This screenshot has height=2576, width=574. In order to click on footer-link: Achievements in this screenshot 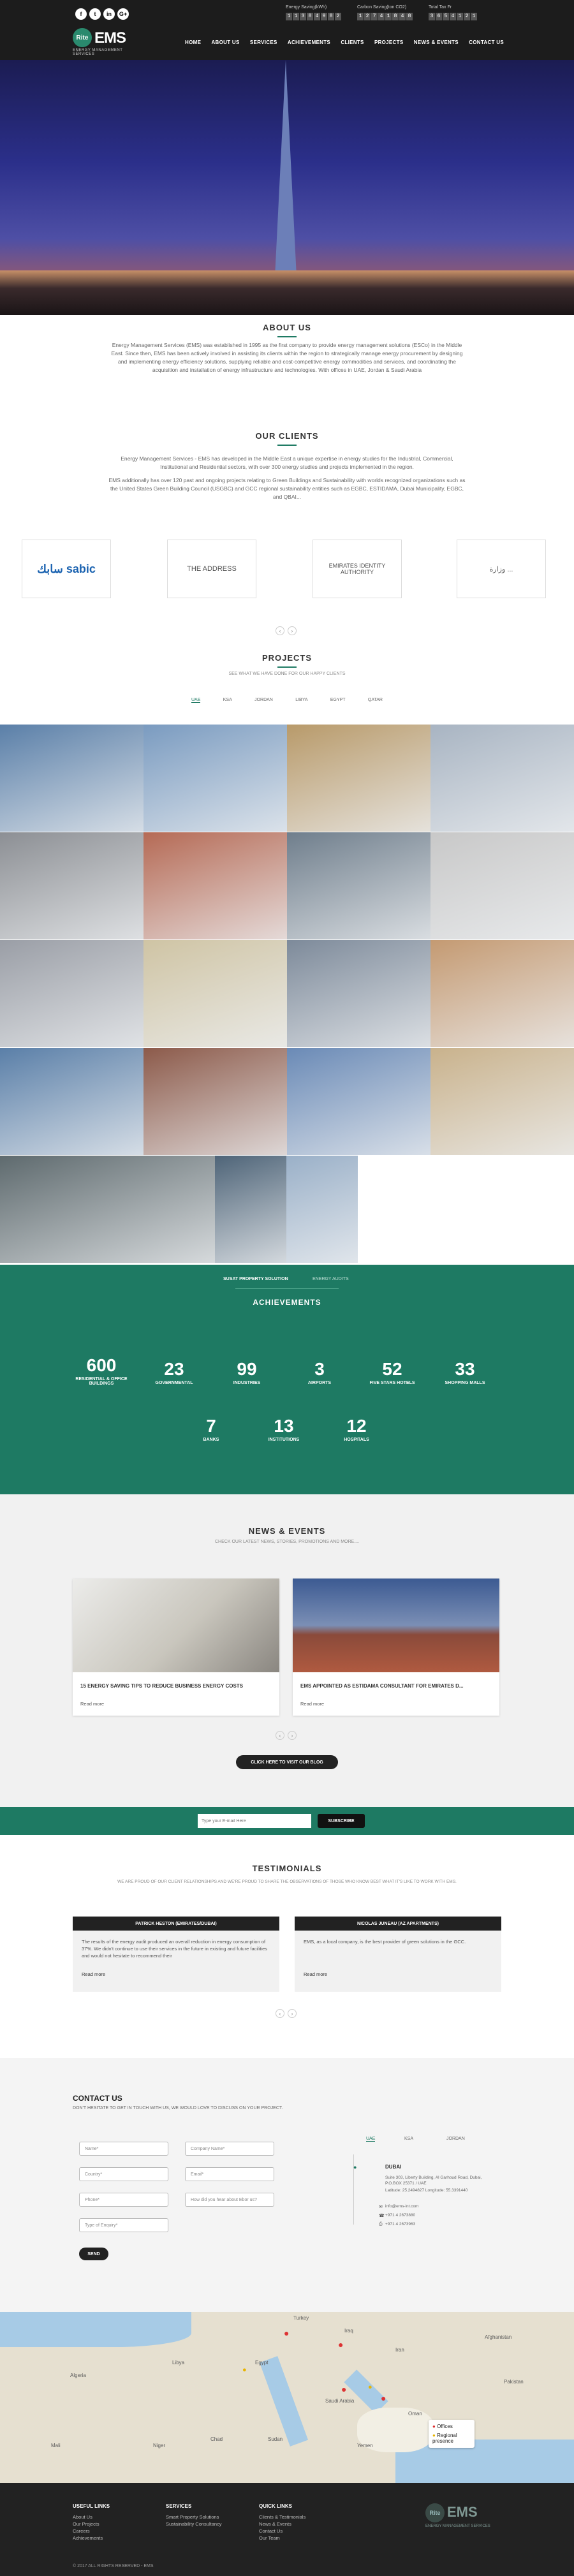, I will do `click(88, 2538)`.